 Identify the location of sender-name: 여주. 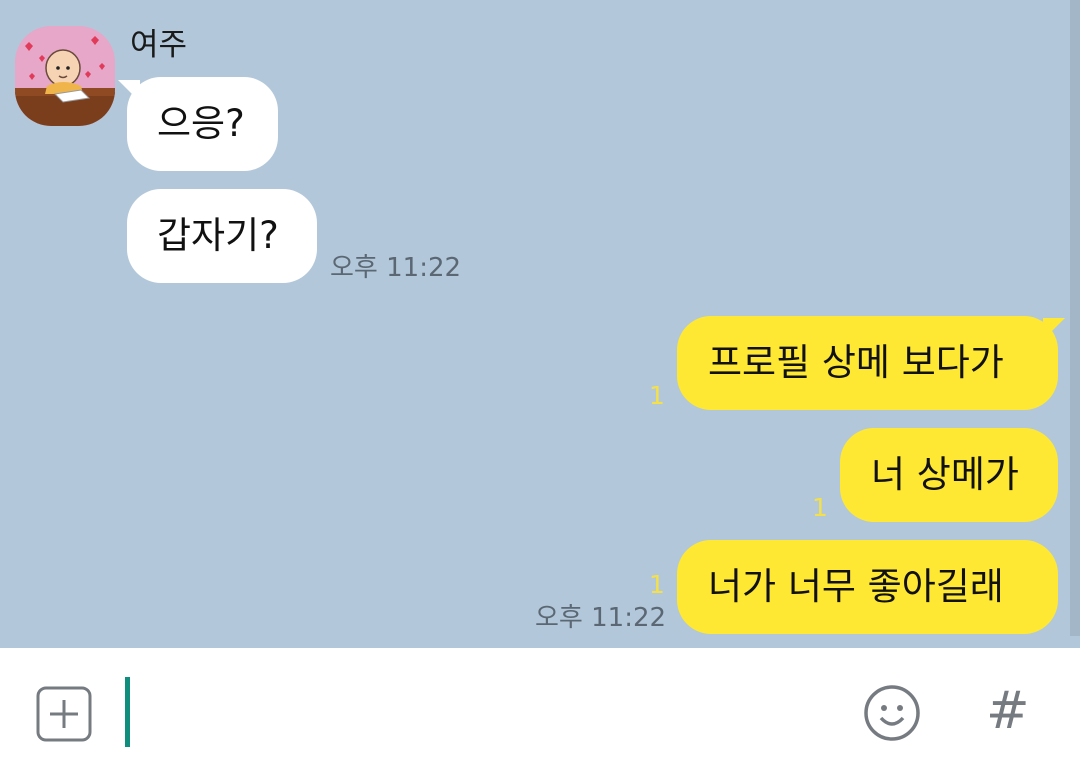
(159, 45).